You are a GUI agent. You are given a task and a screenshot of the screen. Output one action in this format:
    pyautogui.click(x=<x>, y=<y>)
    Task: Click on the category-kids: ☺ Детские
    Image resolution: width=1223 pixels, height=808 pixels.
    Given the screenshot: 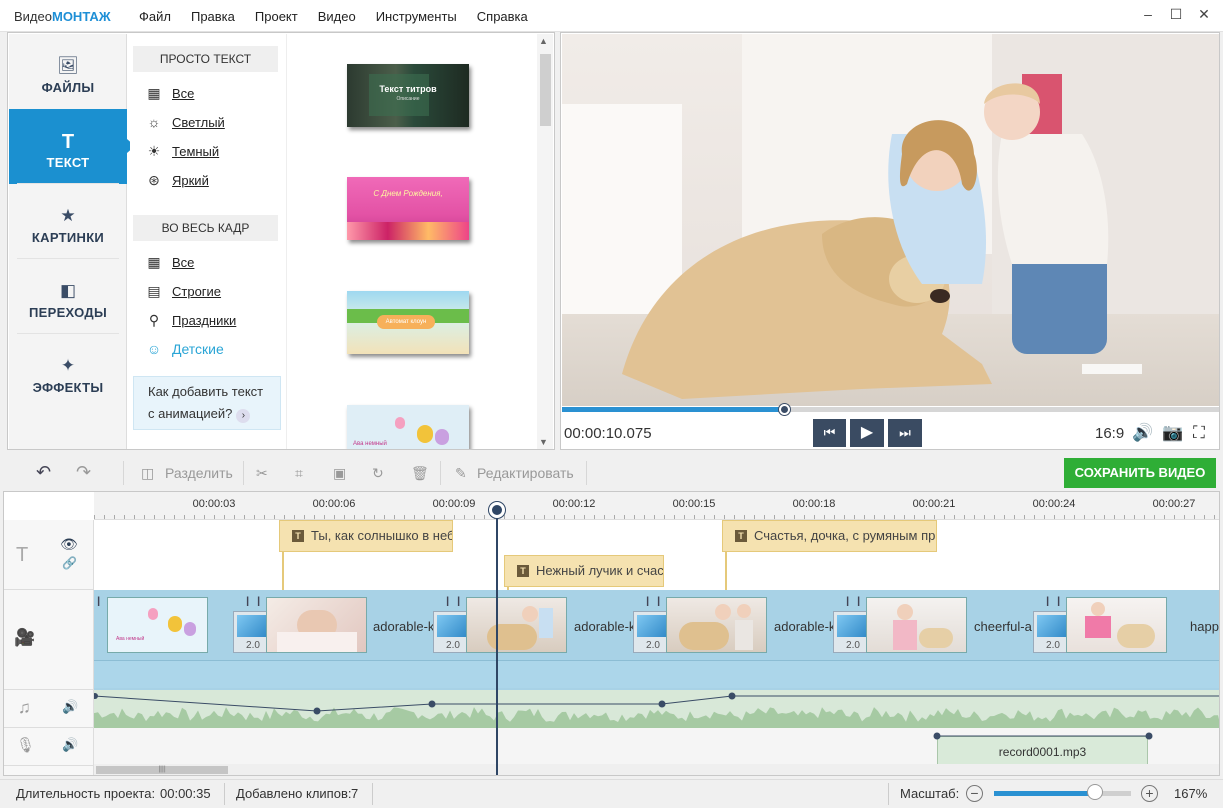 What is the action you would take?
    pyautogui.click(x=184, y=349)
    